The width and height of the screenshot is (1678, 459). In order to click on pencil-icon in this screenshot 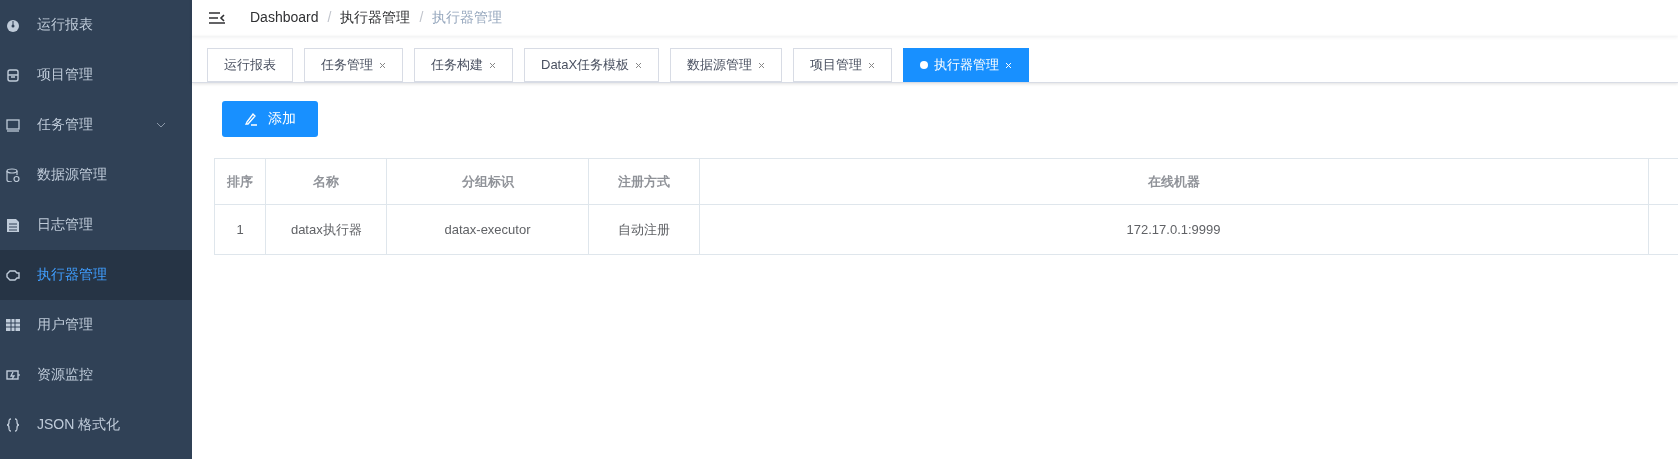, I will do `click(251, 119)`.